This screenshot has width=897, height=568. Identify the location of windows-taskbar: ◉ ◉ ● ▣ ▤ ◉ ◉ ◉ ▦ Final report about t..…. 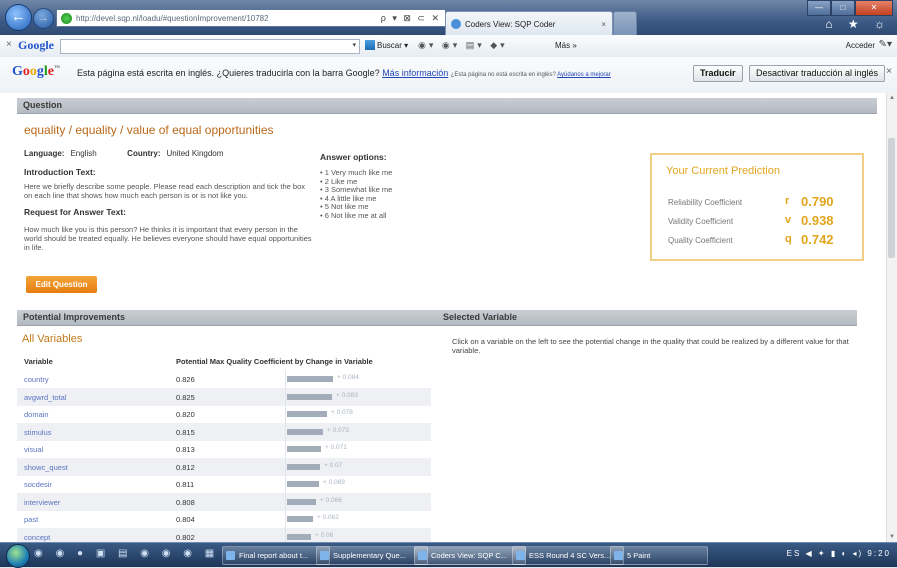
(448, 555).